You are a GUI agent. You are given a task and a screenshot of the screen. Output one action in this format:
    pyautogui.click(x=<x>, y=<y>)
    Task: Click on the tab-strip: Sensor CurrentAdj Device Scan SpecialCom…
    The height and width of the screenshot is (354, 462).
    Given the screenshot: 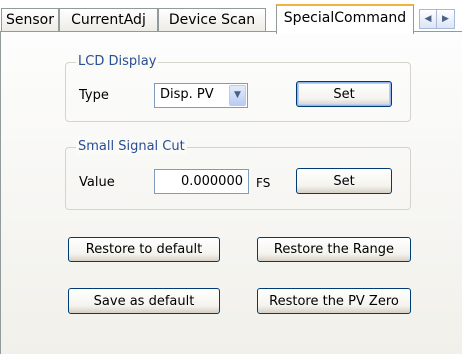 What is the action you would take?
    pyautogui.click(x=231, y=17)
    